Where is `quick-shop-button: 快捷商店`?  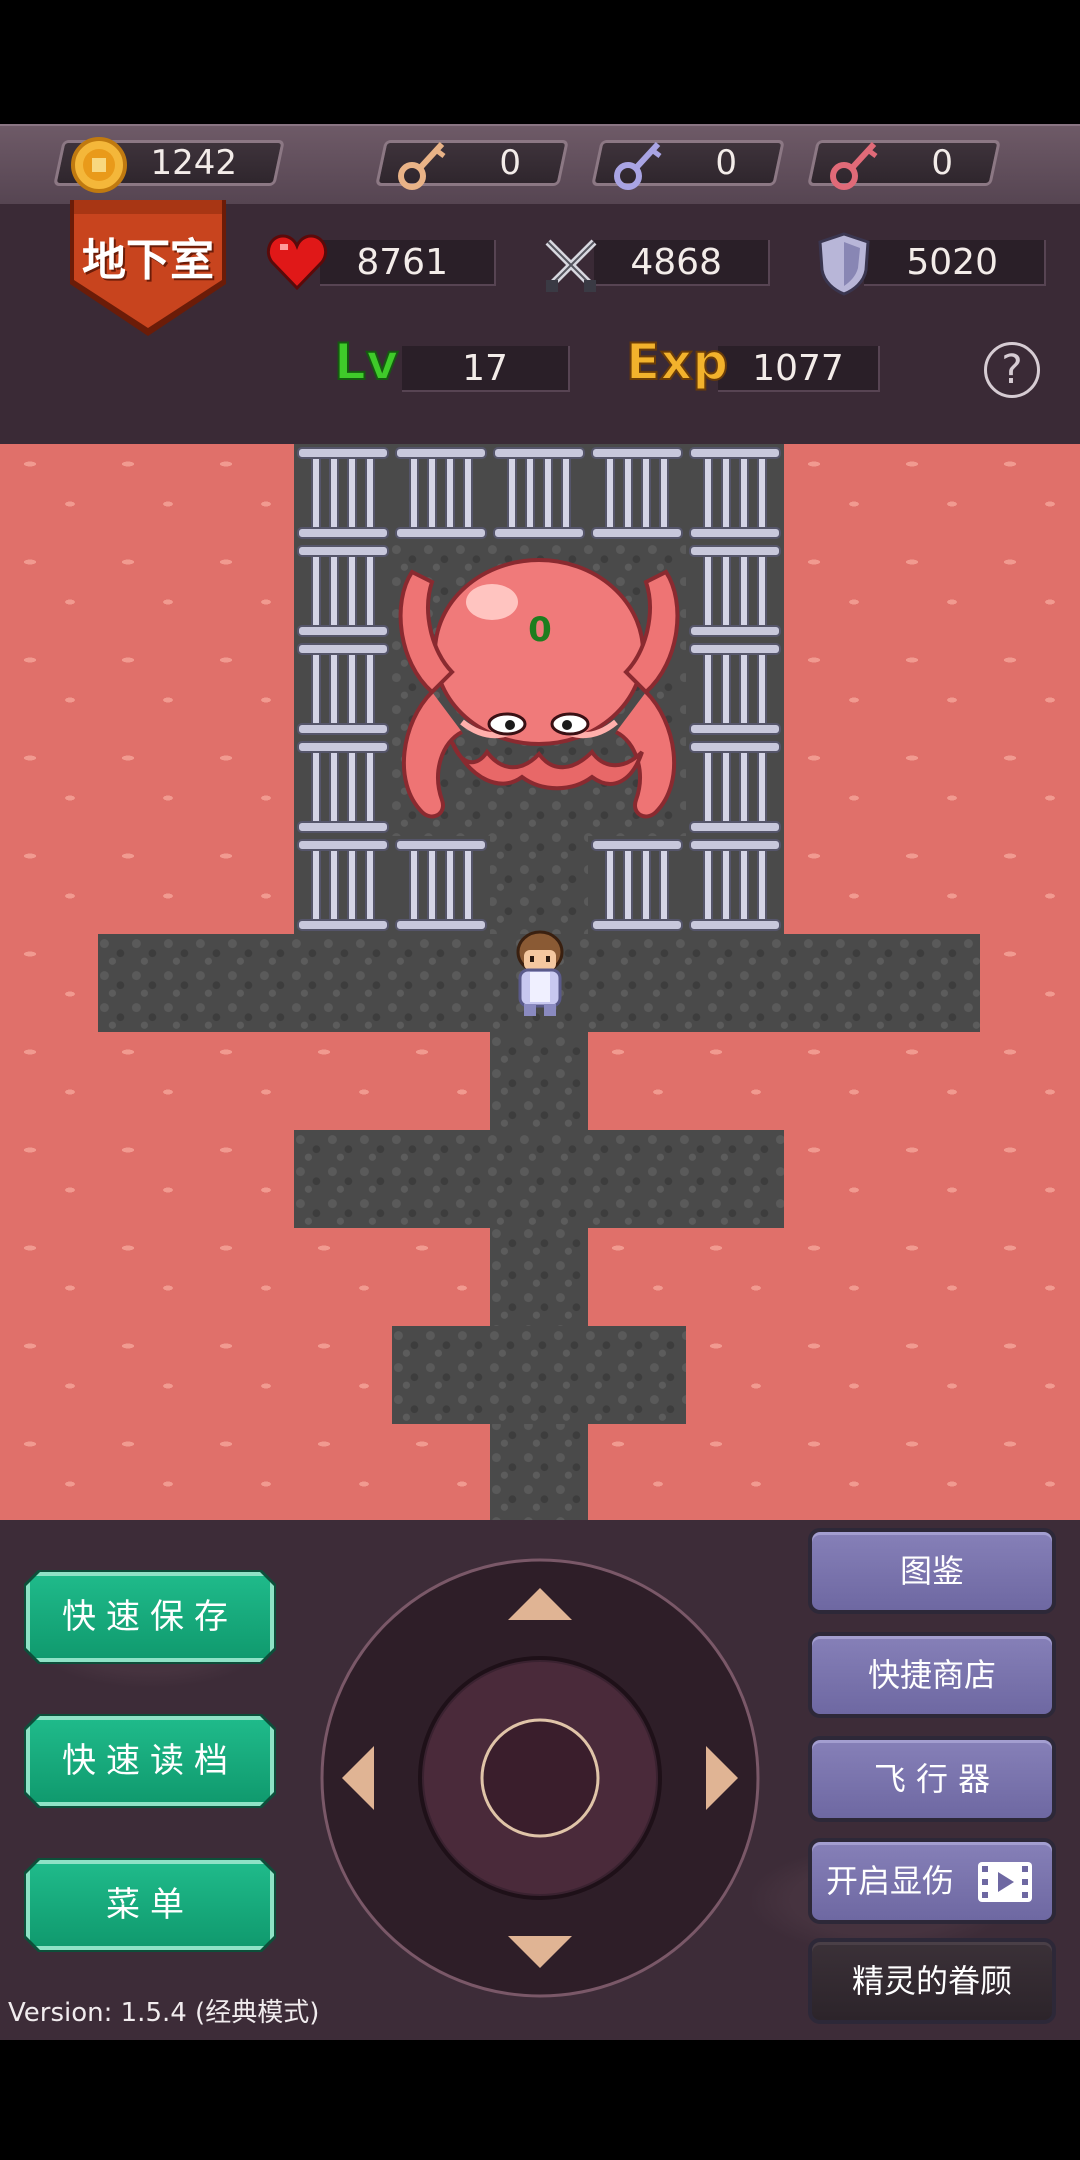
quick-shop-button: 快捷商店 is located at coordinates (932, 1675).